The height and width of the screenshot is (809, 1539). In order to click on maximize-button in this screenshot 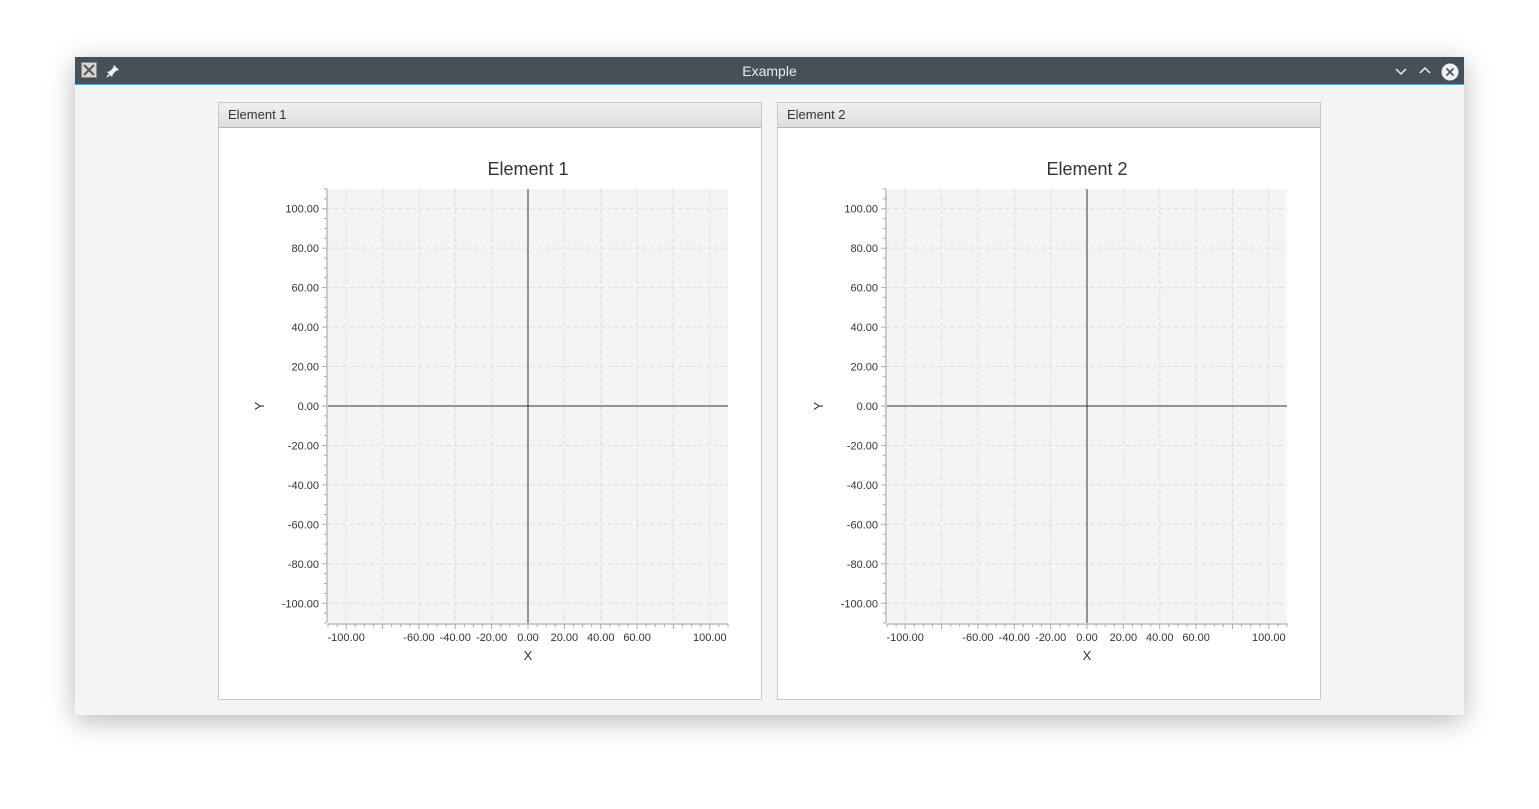, I will do `click(1425, 71)`.